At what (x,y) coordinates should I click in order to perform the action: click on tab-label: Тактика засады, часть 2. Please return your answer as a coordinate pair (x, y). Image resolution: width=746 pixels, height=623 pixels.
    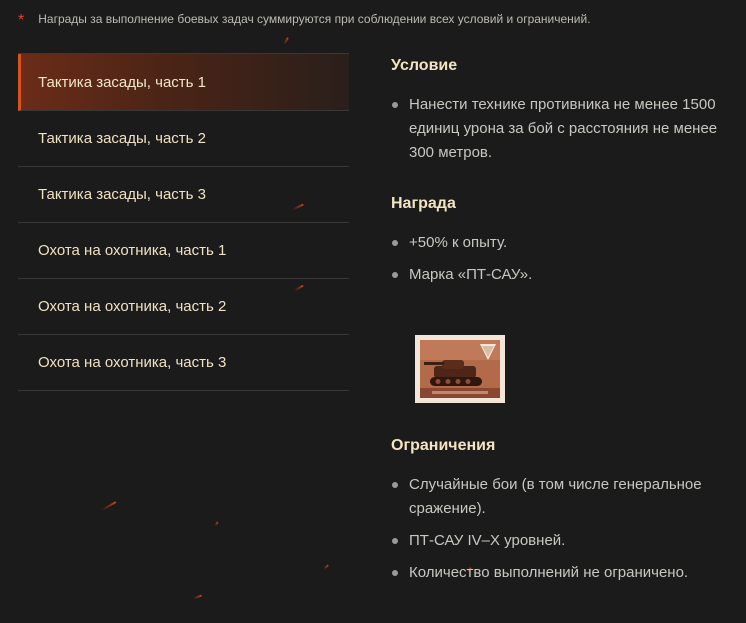
    Looking at the image, I should click on (122, 138).